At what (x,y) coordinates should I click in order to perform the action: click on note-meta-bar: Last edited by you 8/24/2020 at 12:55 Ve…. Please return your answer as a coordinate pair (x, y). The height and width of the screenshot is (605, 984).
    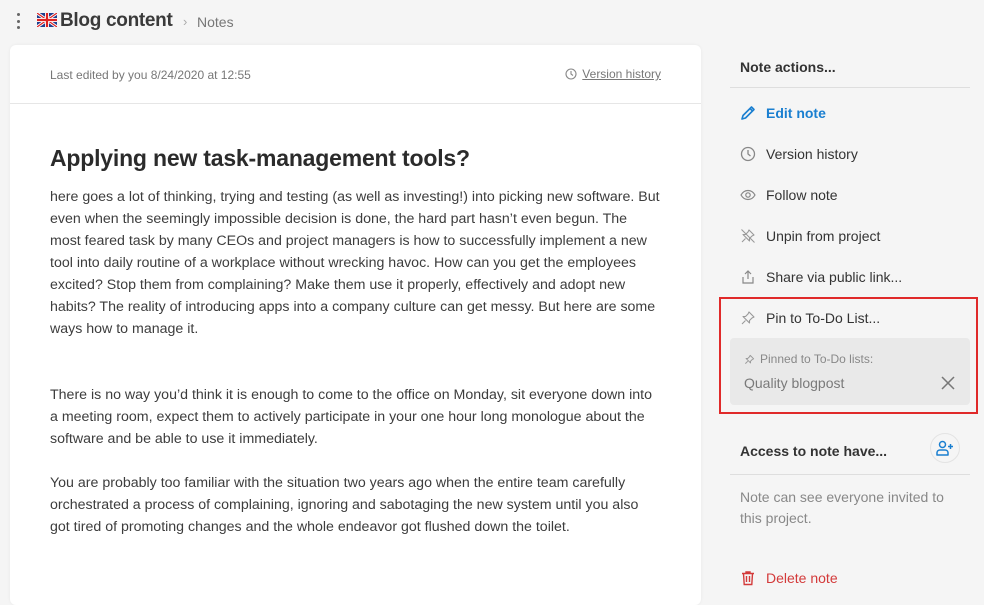
    Looking at the image, I should click on (355, 74).